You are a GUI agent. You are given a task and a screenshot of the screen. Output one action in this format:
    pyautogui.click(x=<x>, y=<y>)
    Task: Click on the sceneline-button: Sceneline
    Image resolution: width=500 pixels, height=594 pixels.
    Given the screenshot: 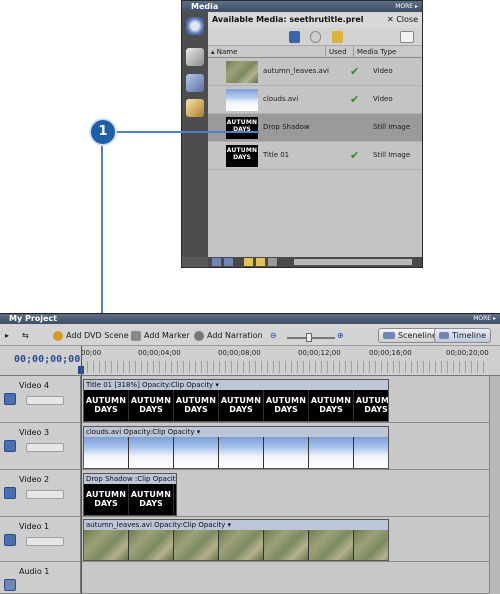 What is the action you would take?
    pyautogui.click(x=410, y=335)
    